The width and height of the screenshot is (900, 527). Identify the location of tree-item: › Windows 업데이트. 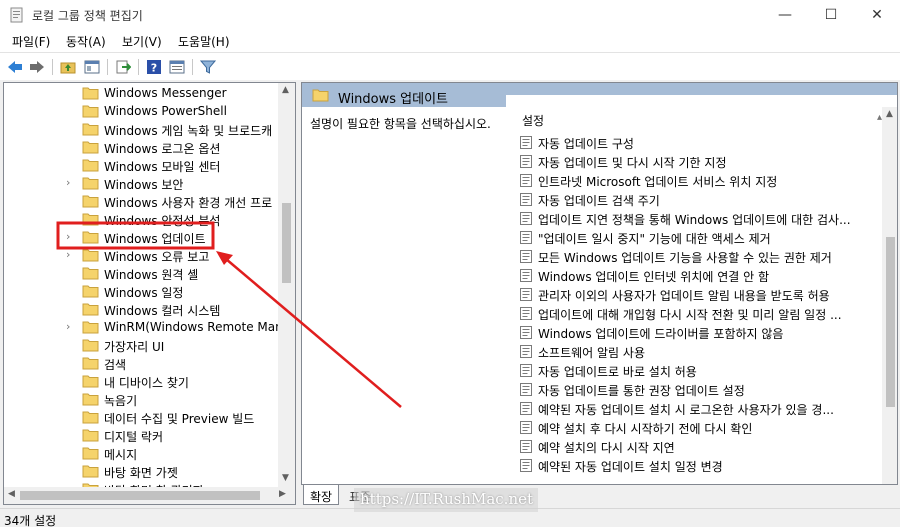
(144, 237).